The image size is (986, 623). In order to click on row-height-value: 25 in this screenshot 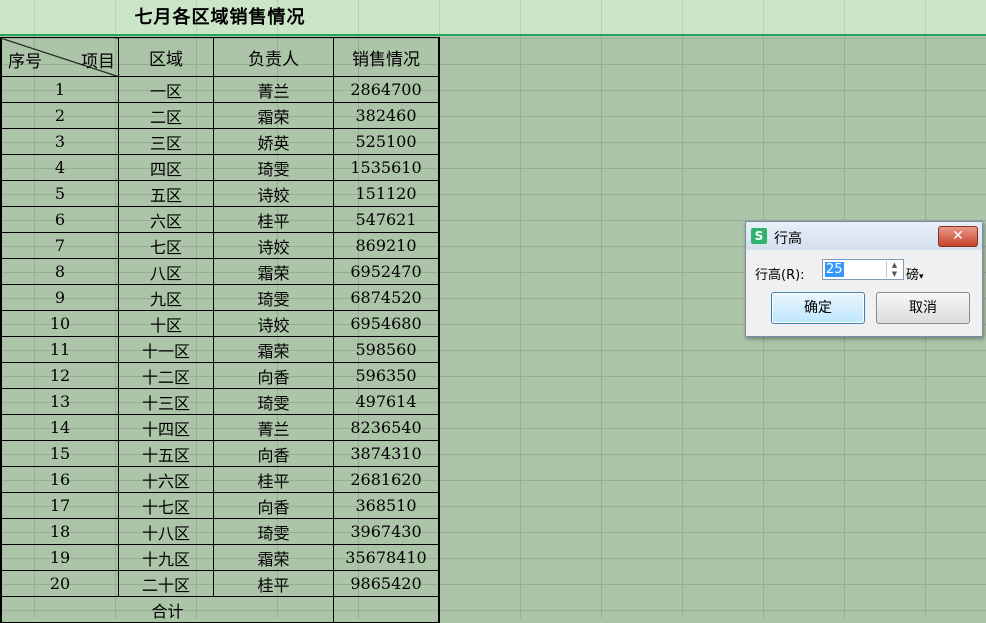, I will do `click(834, 269)`.